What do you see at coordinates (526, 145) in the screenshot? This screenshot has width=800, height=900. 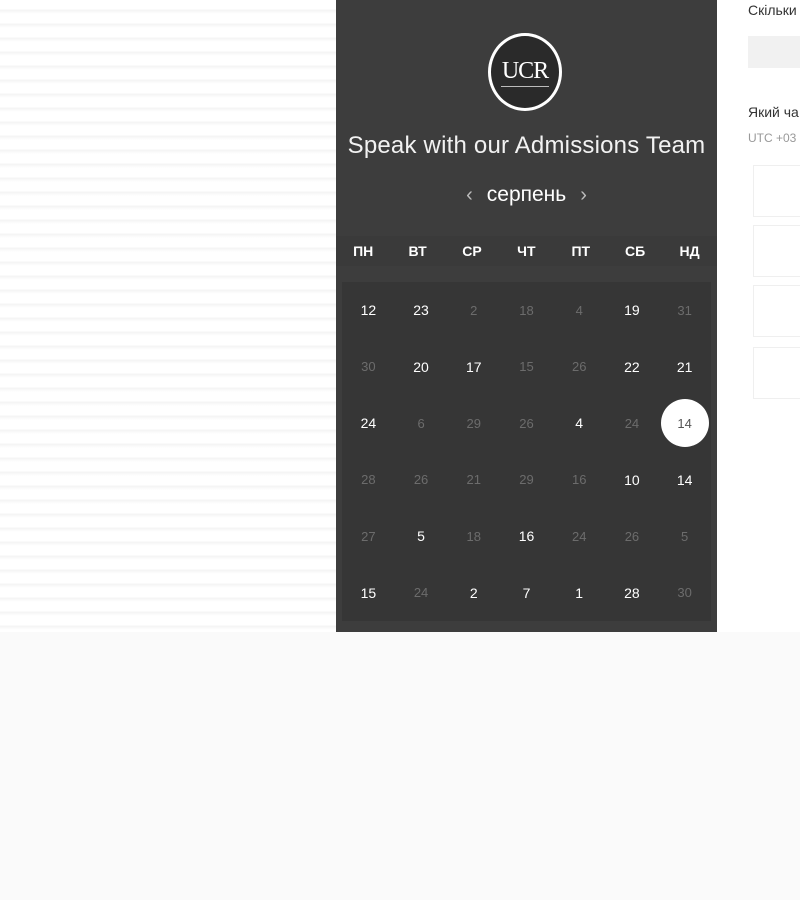 I see `calendar-title: Speak with our Admissions Team` at bounding box center [526, 145].